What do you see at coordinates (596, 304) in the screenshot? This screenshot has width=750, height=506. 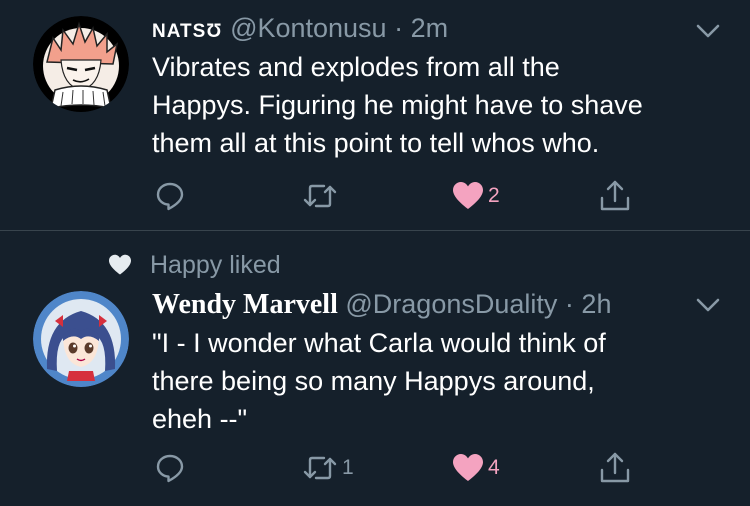 I see `timestamp: 2h` at bounding box center [596, 304].